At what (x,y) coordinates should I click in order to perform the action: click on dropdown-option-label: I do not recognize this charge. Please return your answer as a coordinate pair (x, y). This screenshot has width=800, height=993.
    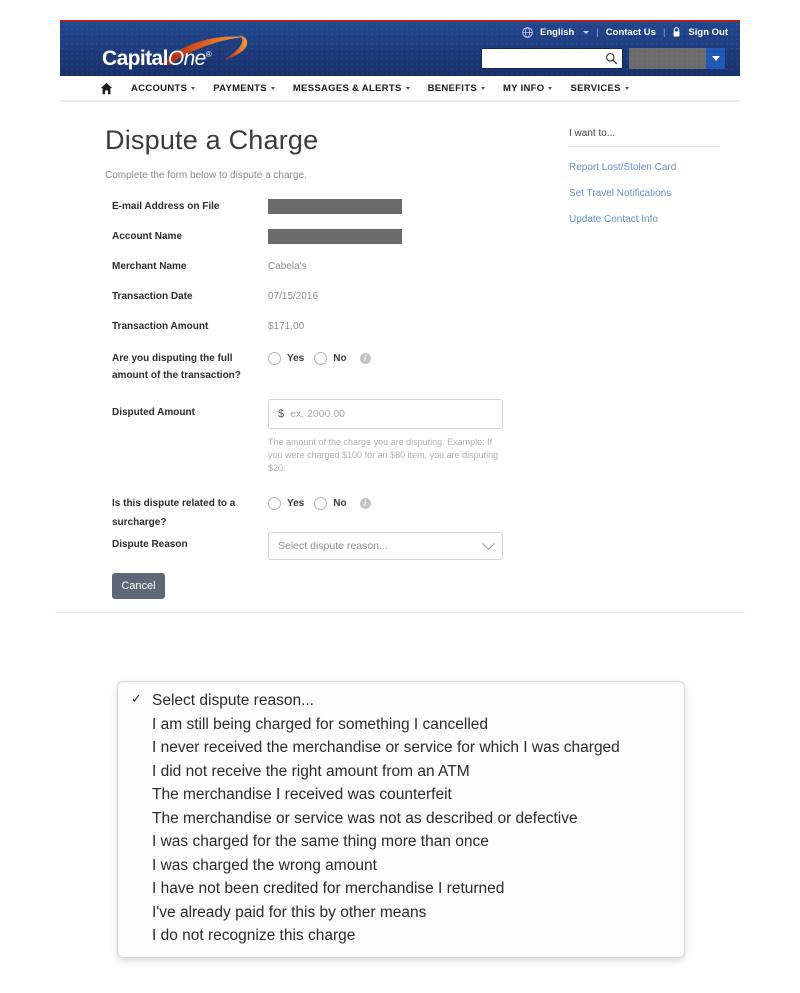
    Looking at the image, I should click on (254, 936).